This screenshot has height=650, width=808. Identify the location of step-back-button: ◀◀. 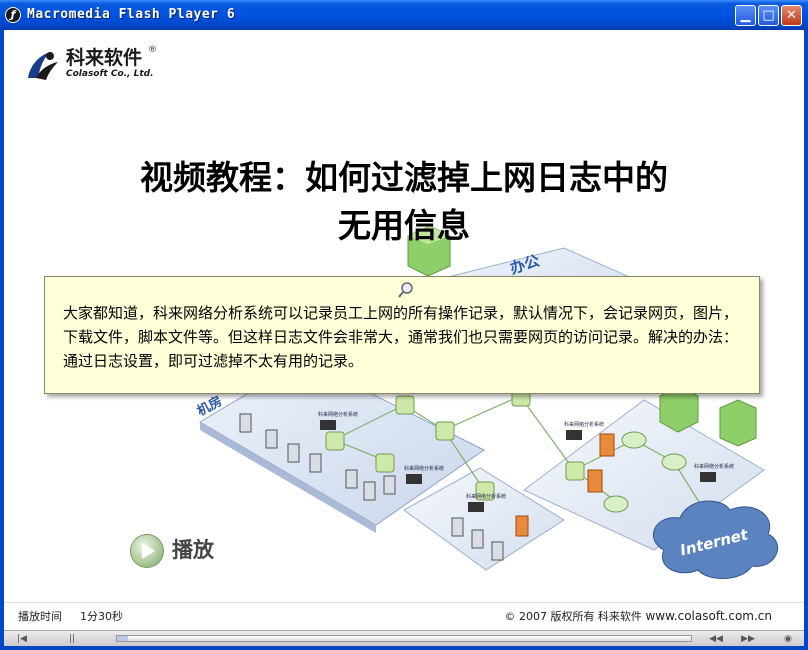
(716, 639).